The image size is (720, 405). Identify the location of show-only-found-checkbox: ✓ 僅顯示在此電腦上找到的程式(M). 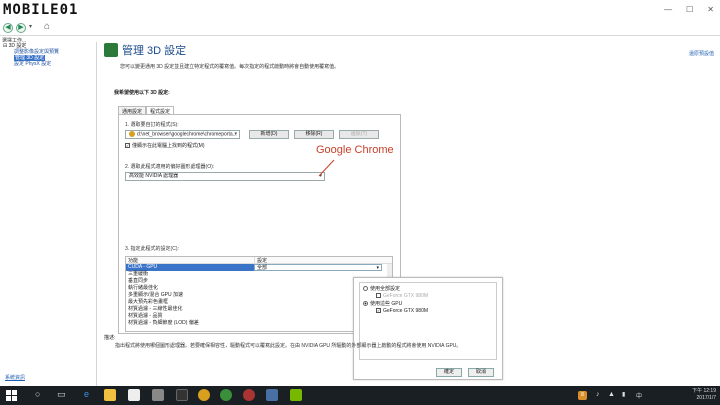
(165, 146).